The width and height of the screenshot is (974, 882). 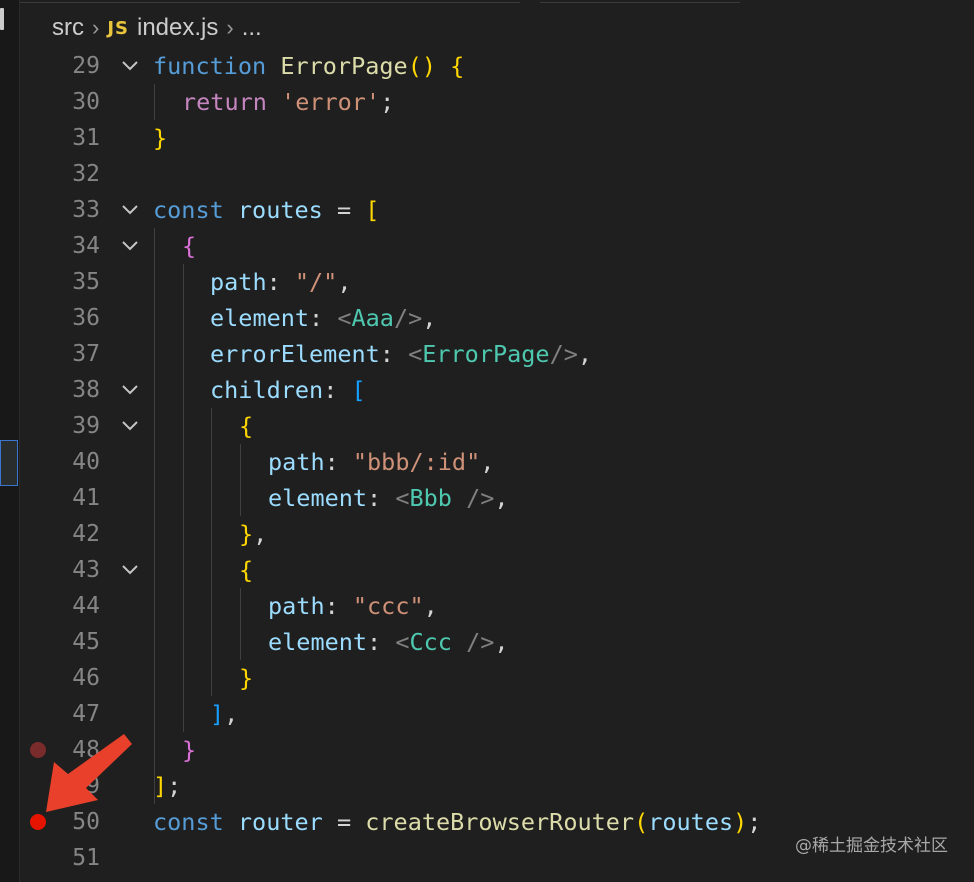 I want to click on property: element, so click(x=318, y=498).